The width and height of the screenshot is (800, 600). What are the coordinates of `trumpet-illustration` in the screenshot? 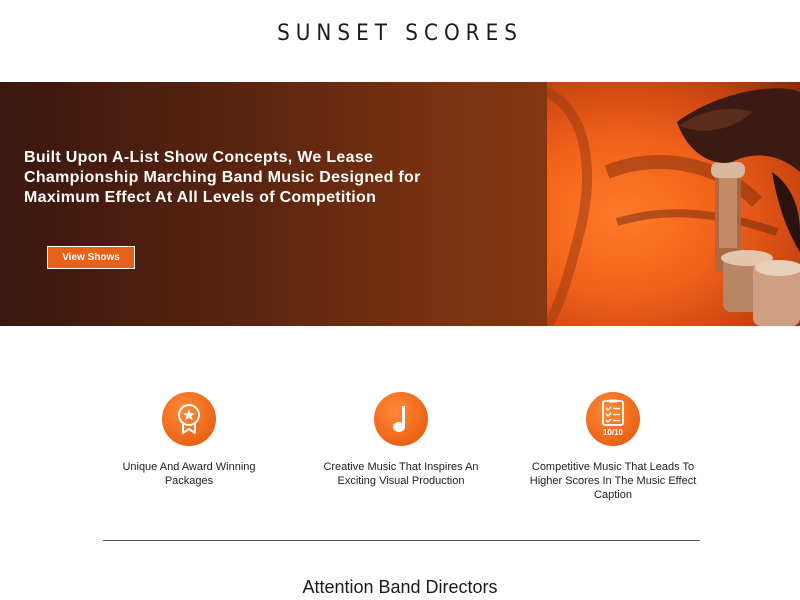 It's located at (673, 206).